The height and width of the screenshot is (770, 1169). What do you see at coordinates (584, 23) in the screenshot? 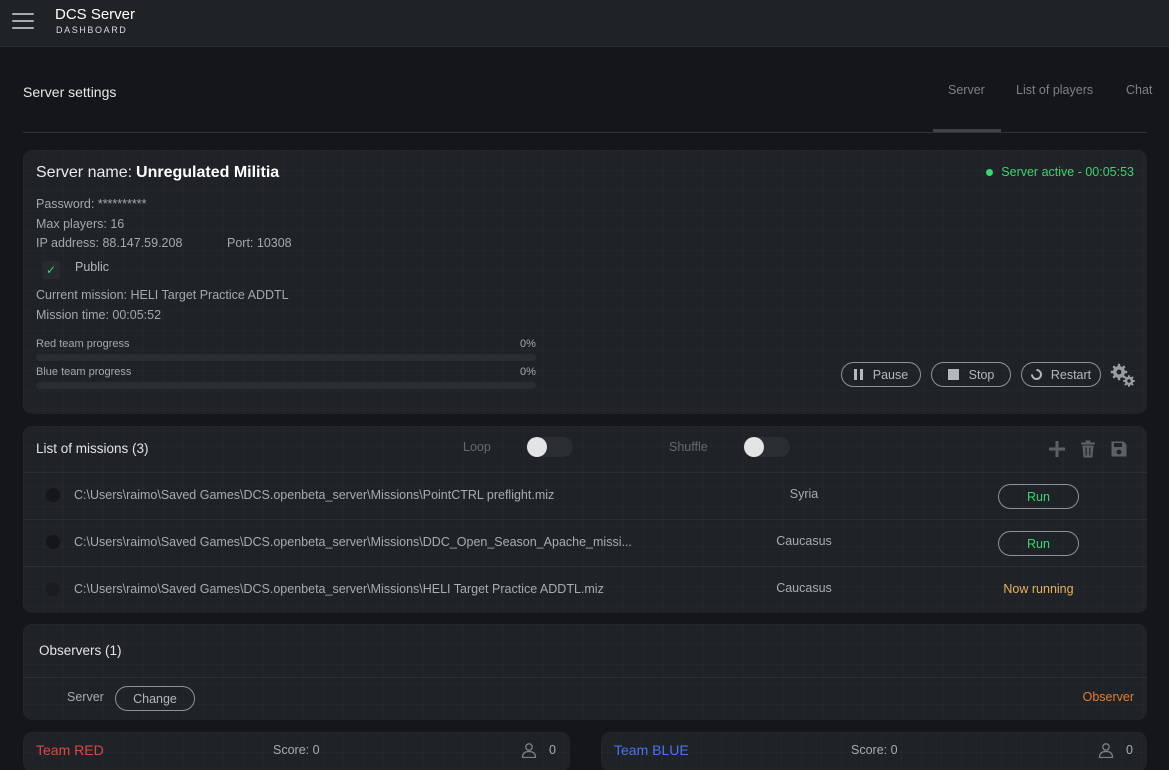
I see `top-bar: DCS Server DASHBOARD` at bounding box center [584, 23].